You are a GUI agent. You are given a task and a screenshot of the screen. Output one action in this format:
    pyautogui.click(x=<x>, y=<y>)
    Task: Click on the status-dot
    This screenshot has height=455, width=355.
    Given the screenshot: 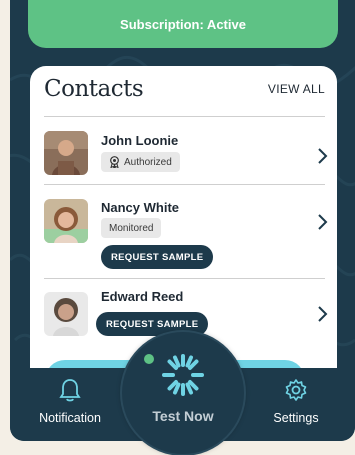 What is the action you would take?
    pyautogui.click(x=149, y=359)
    